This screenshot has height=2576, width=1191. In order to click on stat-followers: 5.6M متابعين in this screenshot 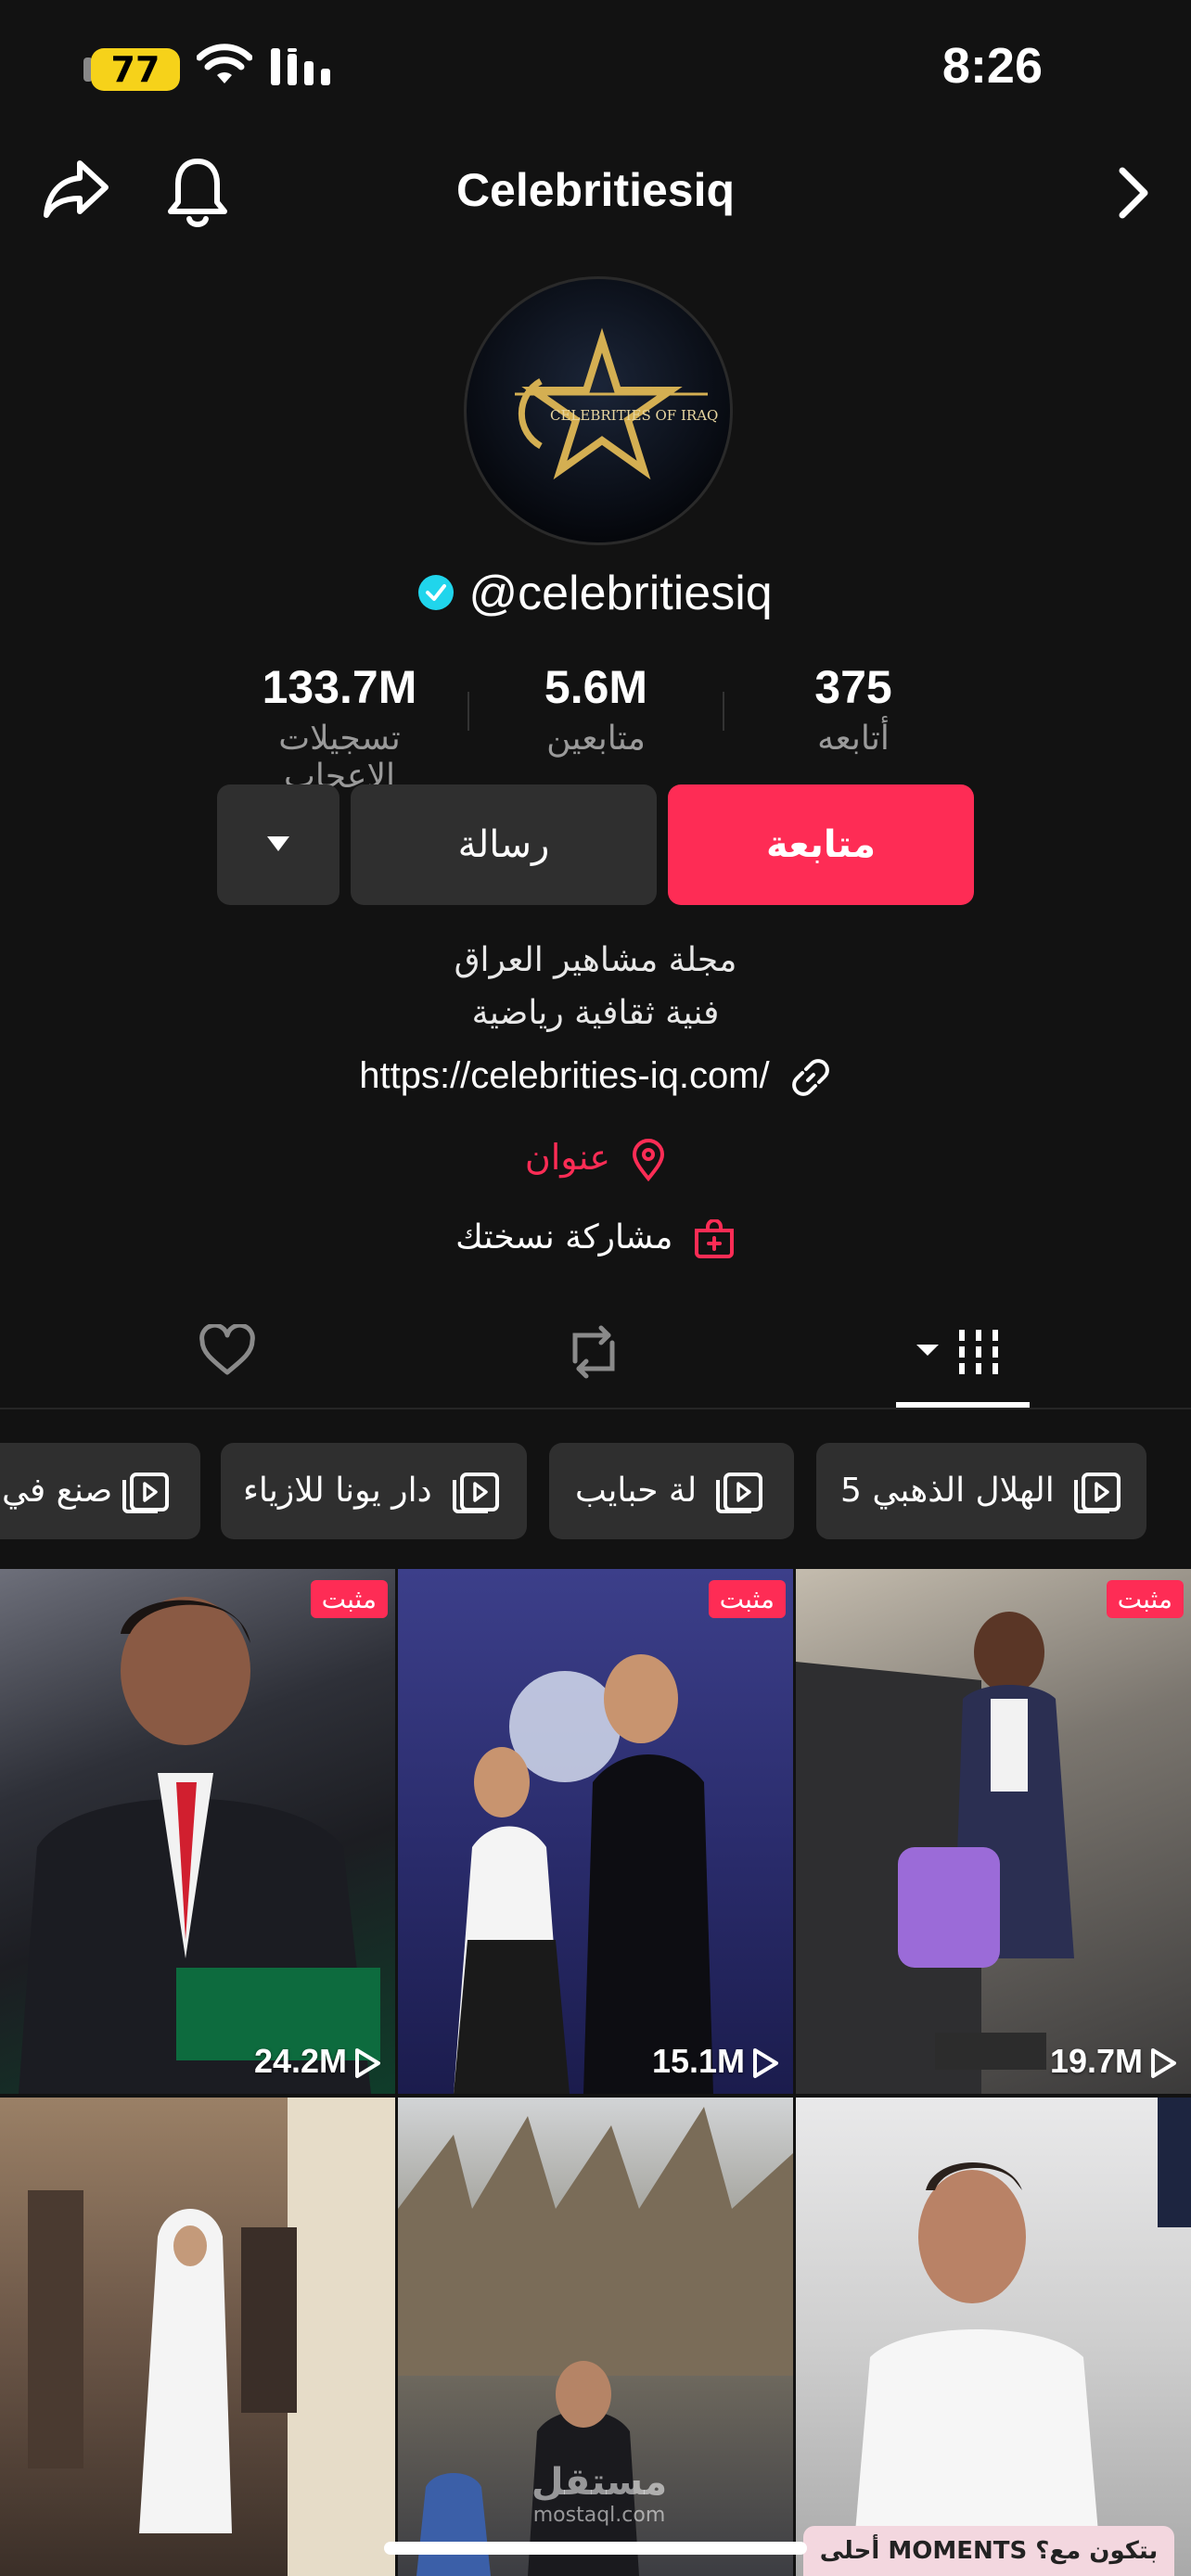, I will do `click(596, 709)`.